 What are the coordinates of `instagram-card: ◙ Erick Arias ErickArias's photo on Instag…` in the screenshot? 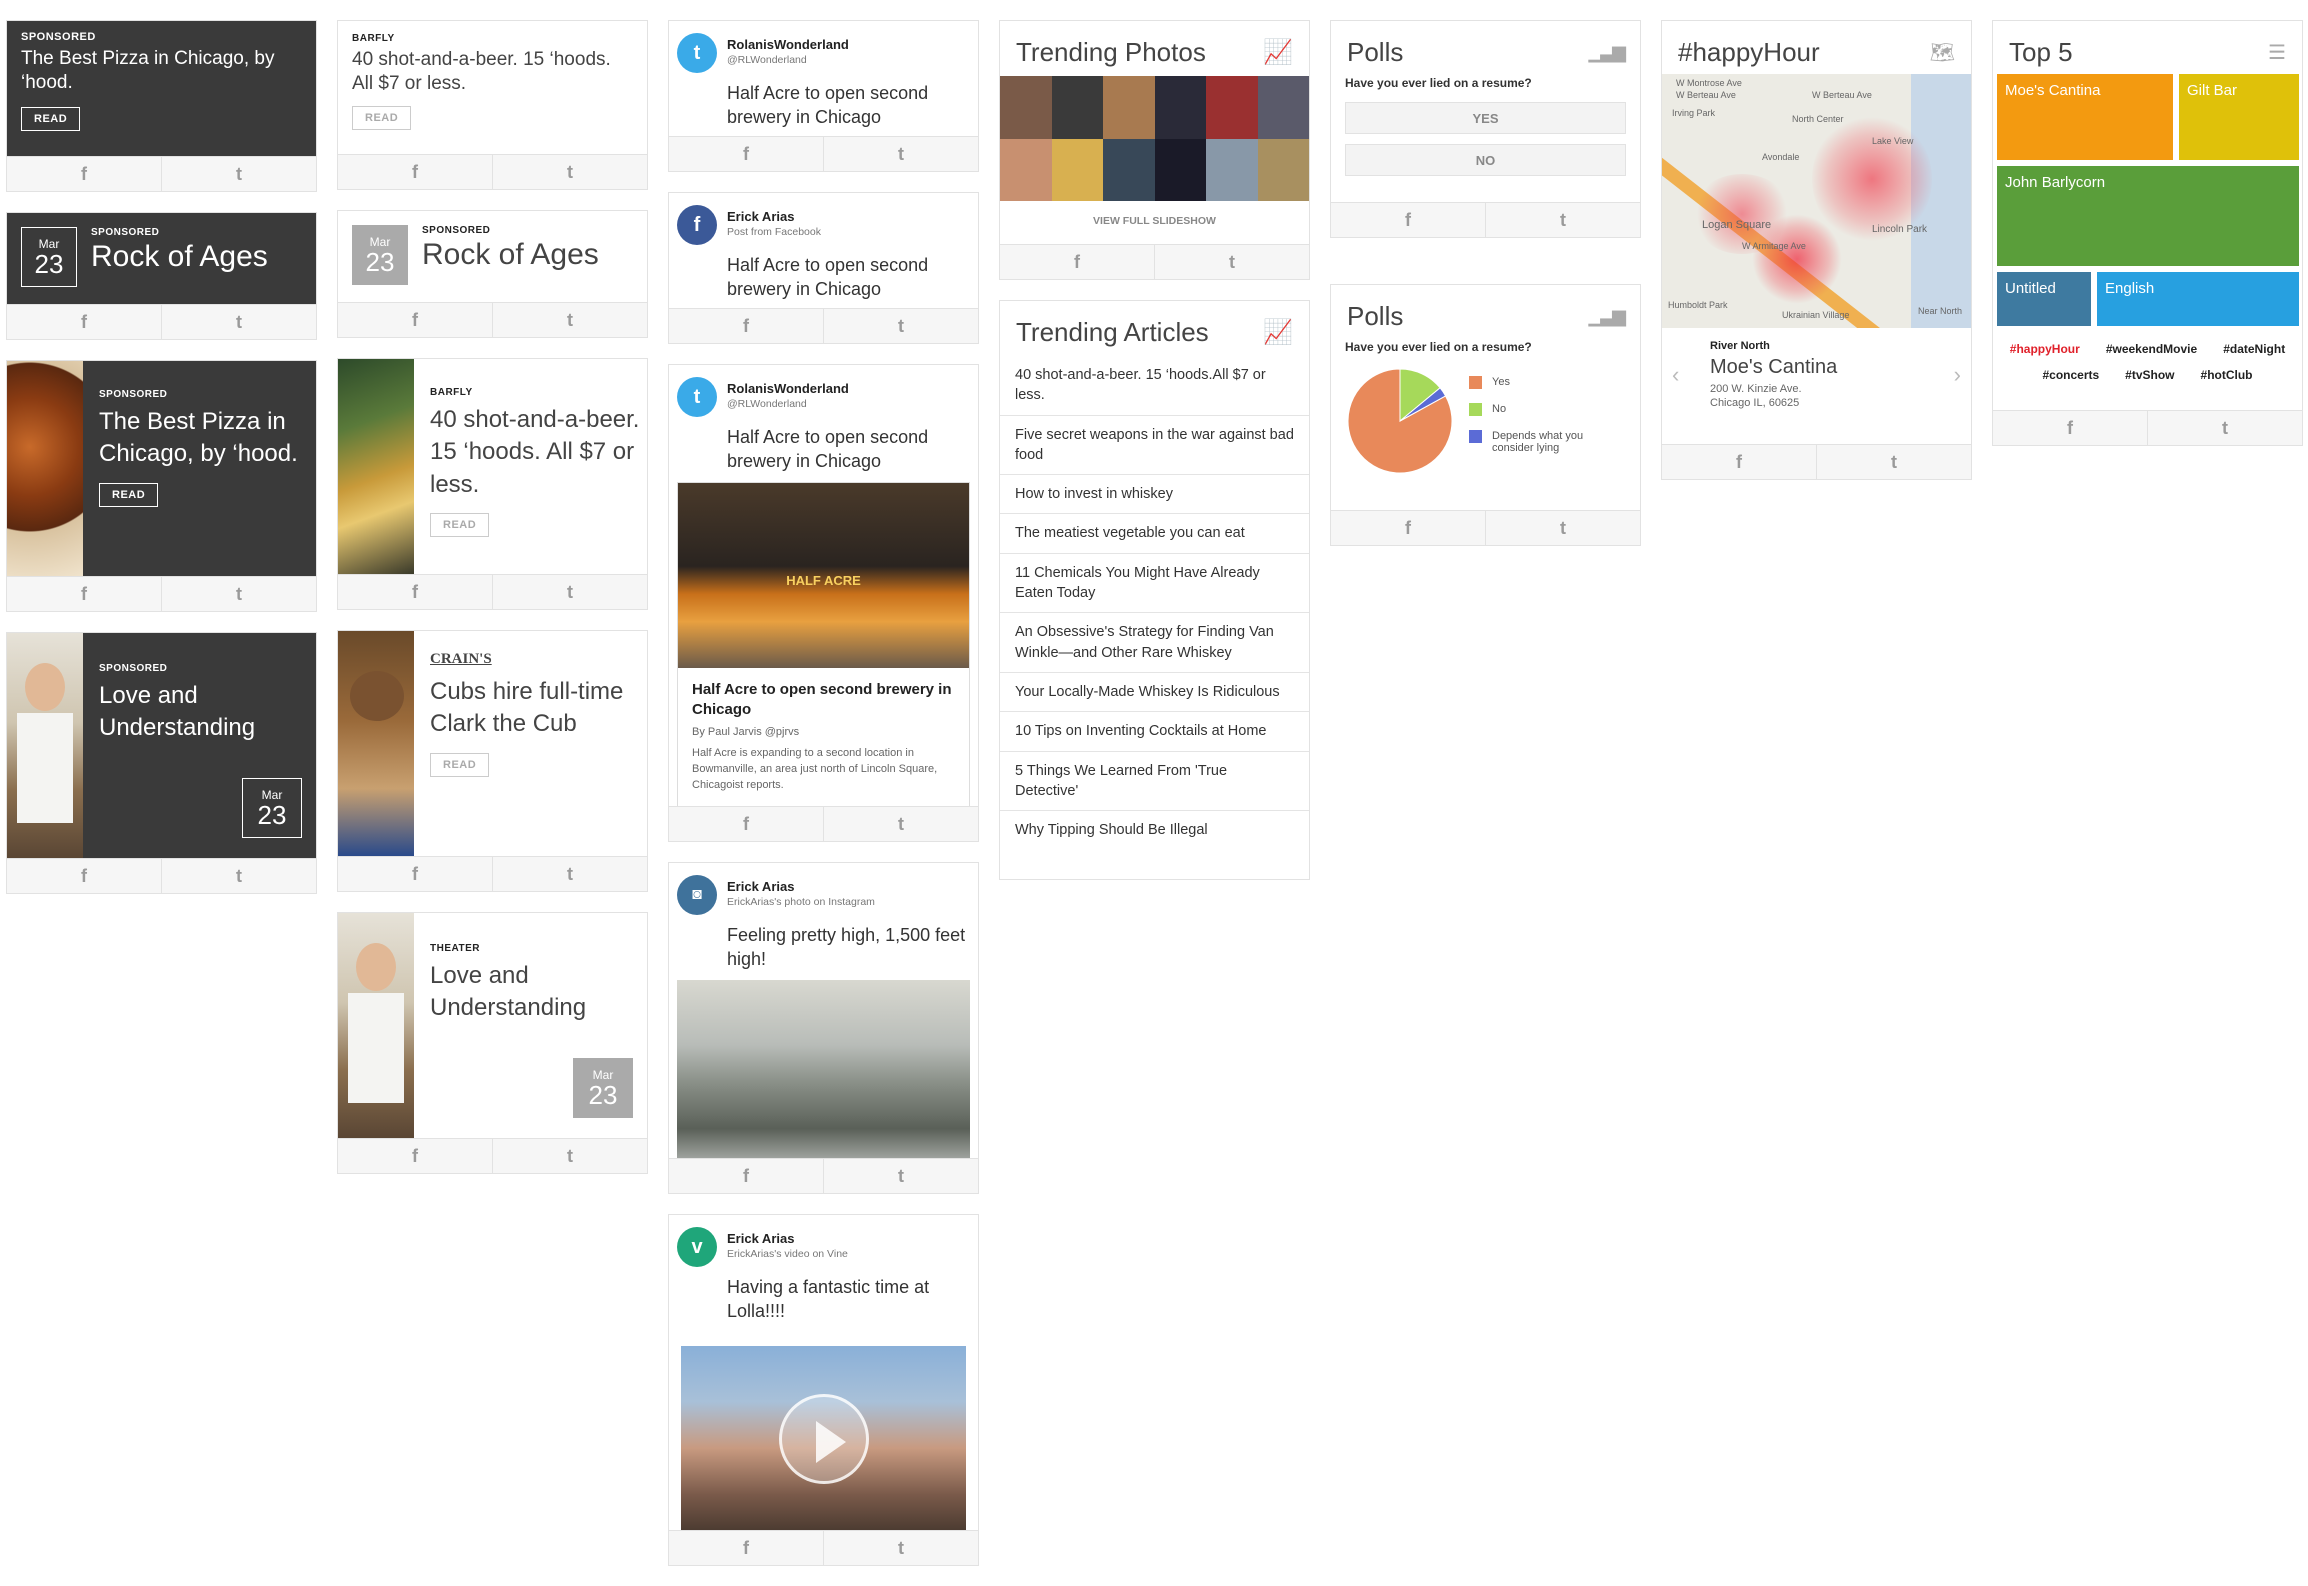 It's located at (823, 1028).